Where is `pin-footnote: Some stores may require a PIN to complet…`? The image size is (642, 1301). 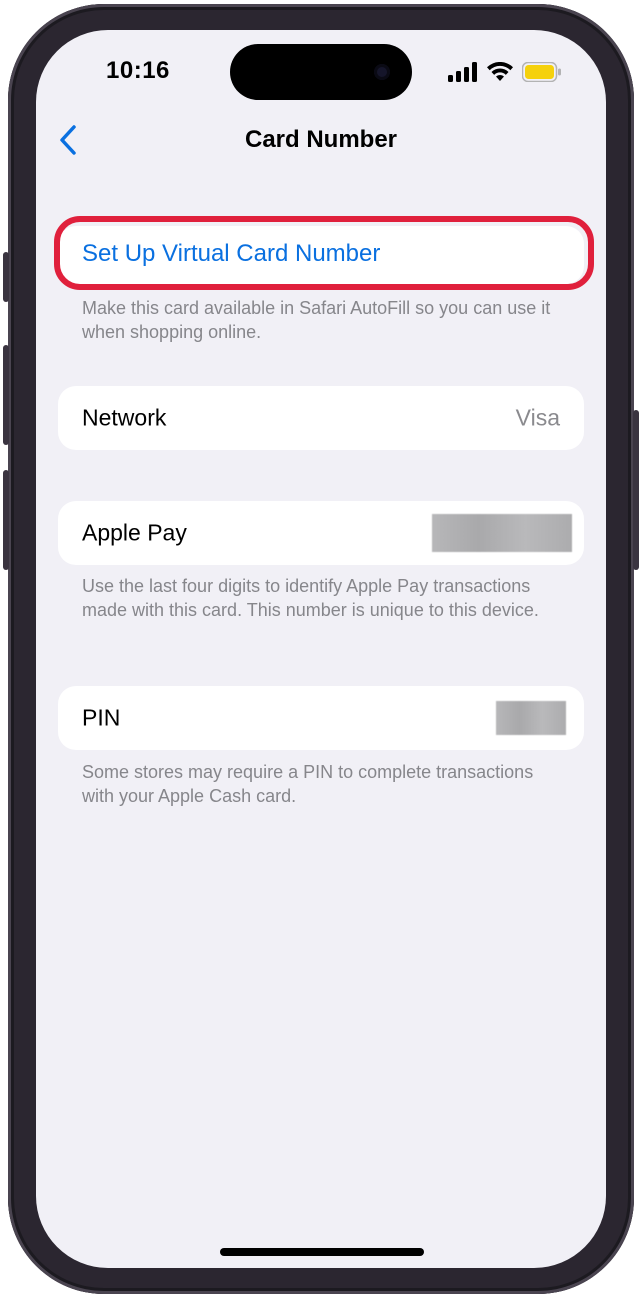
pin-footnote: Some stores may require a PIN to complet… is located at coordinates (308, 784).